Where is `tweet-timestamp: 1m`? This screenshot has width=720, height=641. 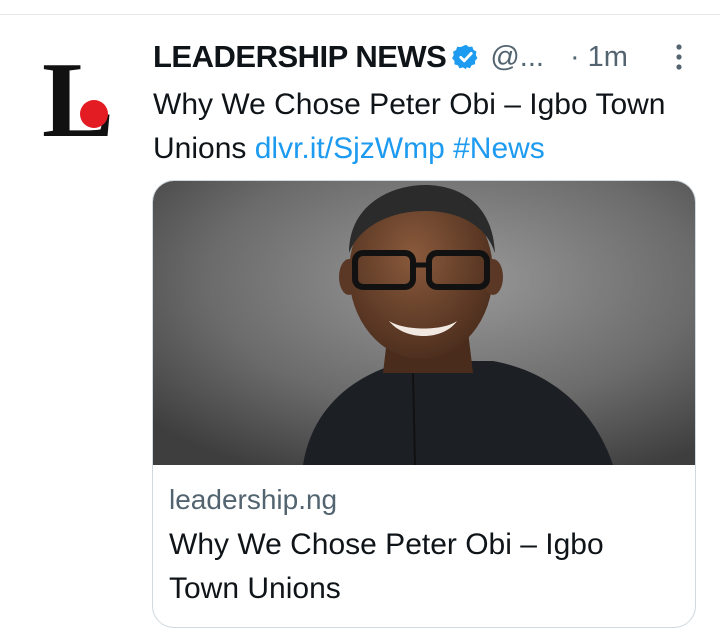
tweet-timestamp: 1m is located at coordinates (608, 57).